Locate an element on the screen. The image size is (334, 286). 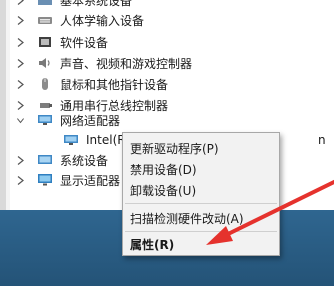
tree-item-mouse: 鼠标和其他指针设备 is located at coordinates (91, 84).